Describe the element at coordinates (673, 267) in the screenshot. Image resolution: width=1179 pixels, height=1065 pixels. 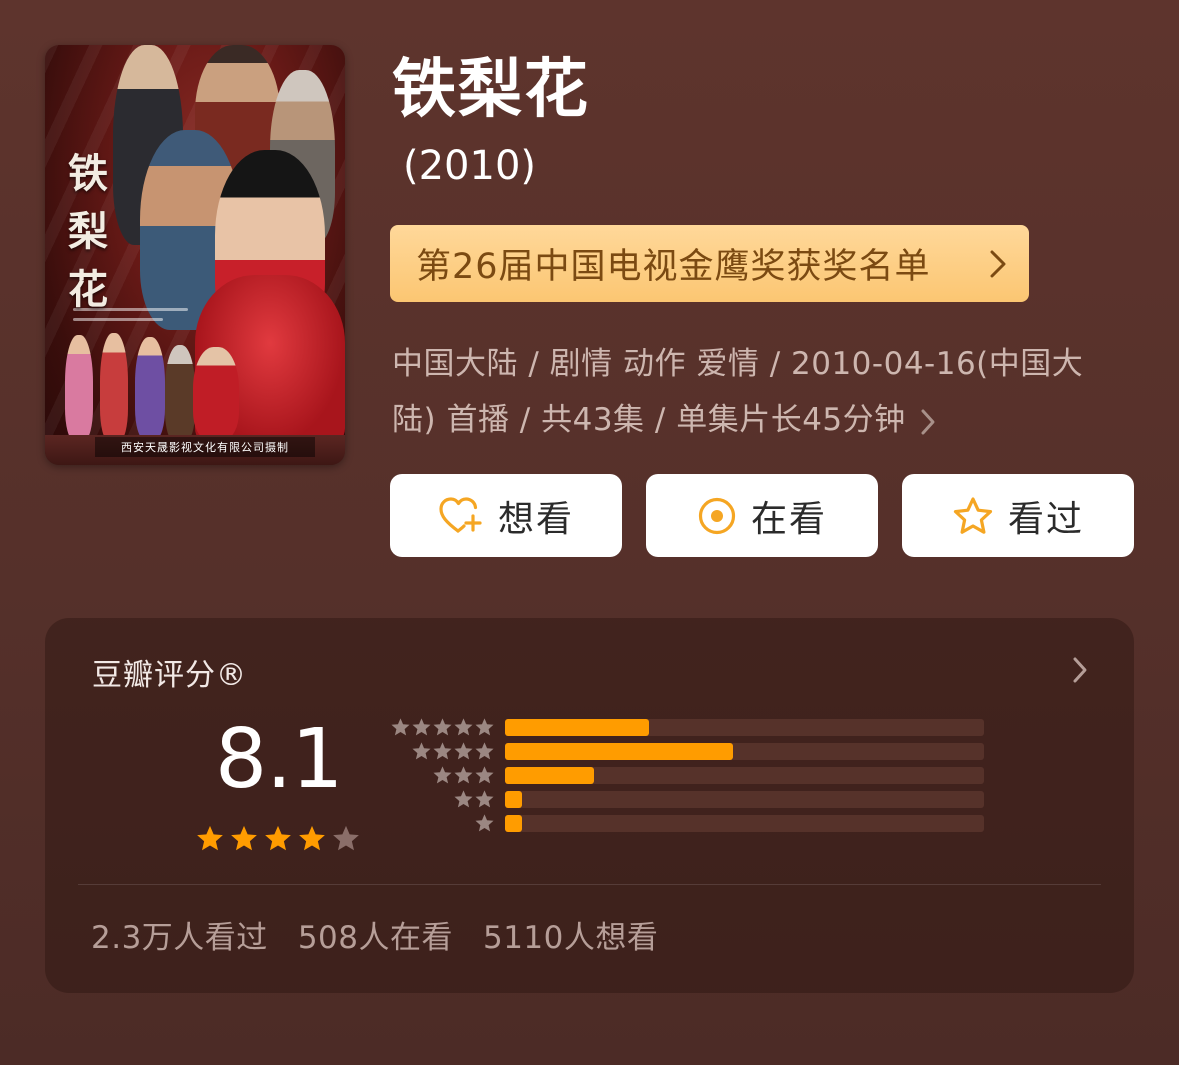
I see `award-label: 第26届中国电视金鹰奖获奖名单` at that location.